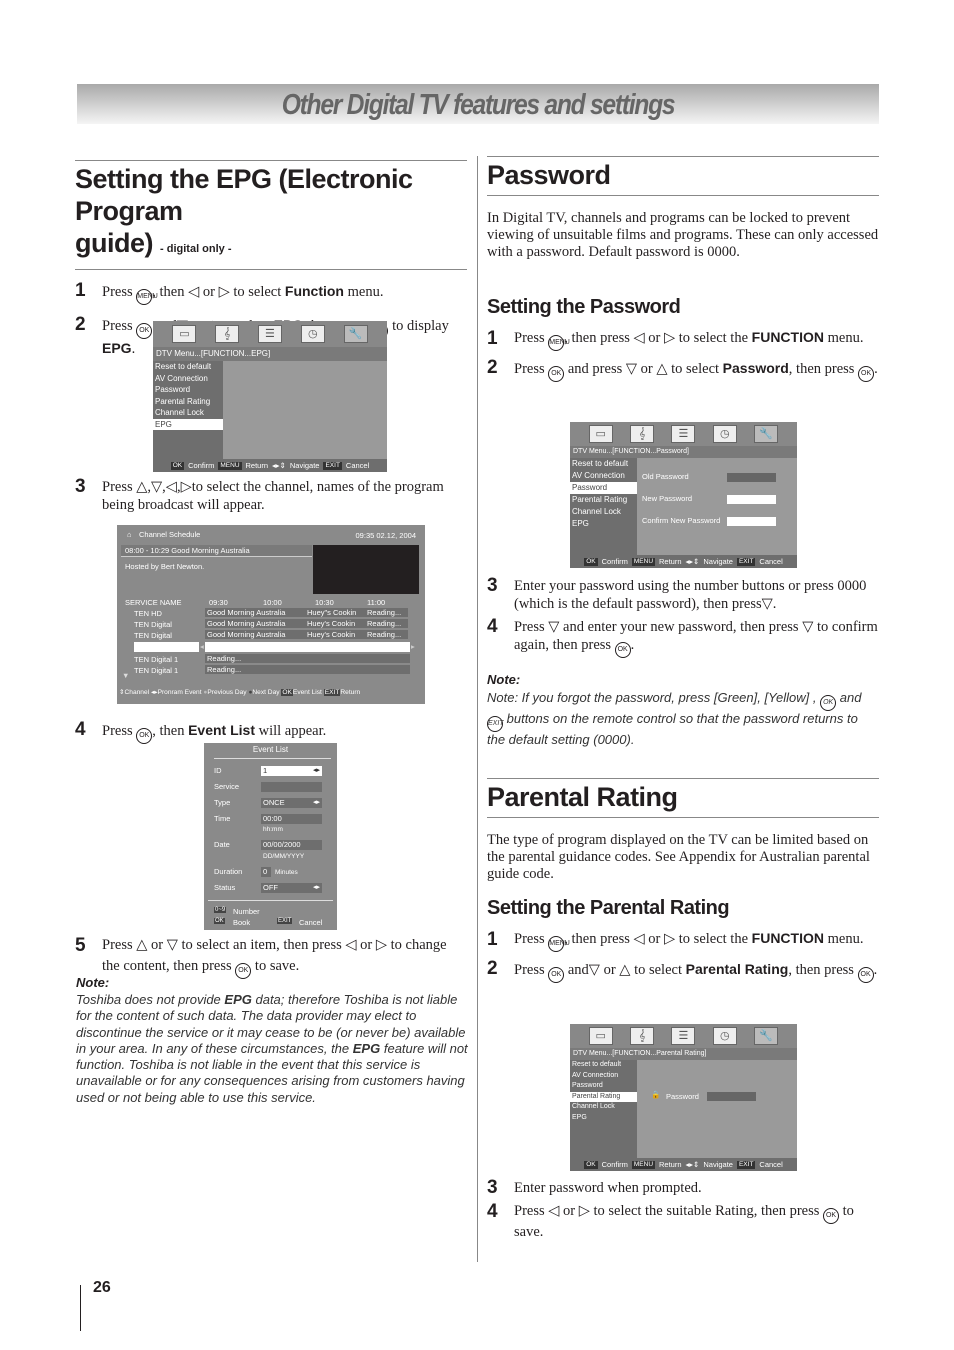  Describe the element at coordinates (170, 534) in the screenshot. I see `schedule-title: Channel Schedule` at that location.